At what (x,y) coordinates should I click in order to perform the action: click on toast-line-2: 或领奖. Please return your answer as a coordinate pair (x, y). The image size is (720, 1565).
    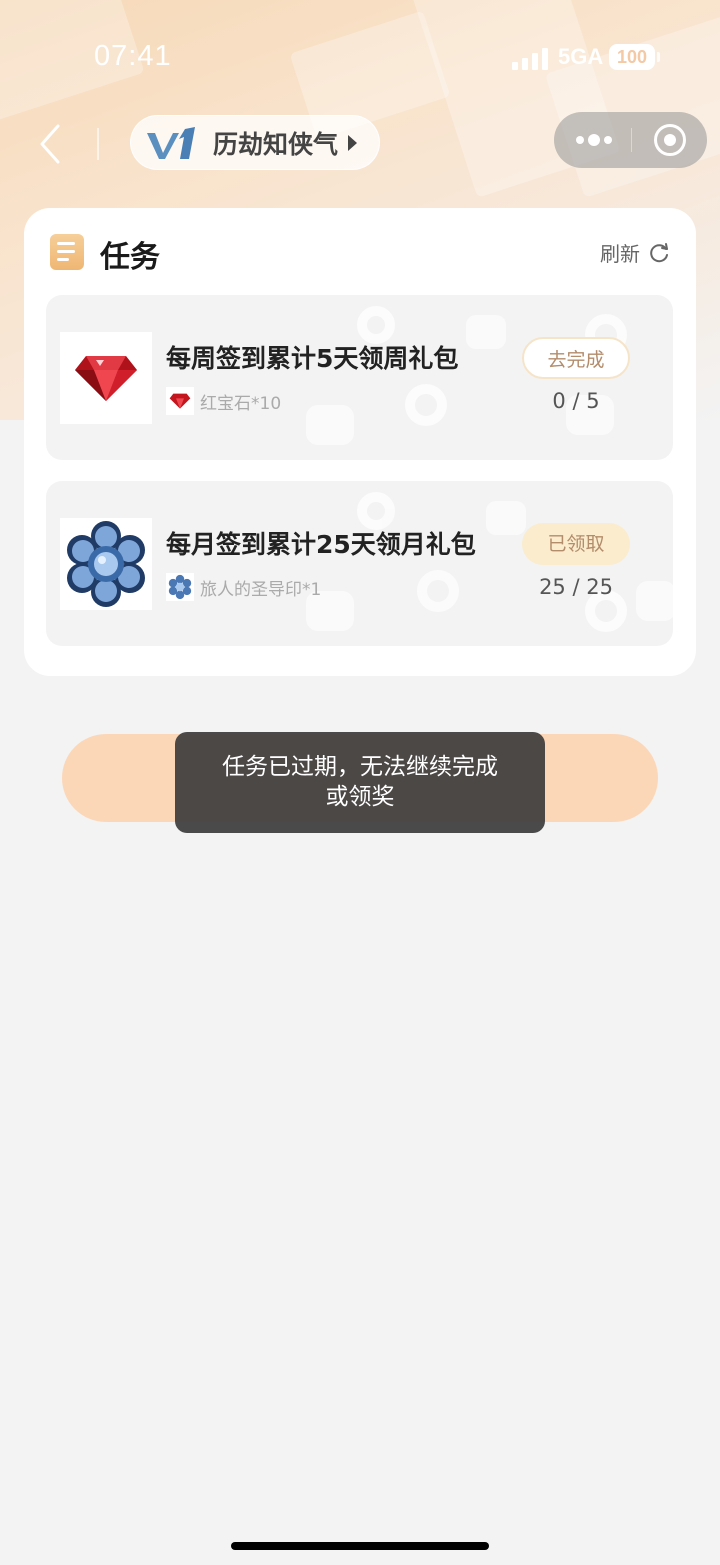
    Looking at the image, I should click on (360, 797).